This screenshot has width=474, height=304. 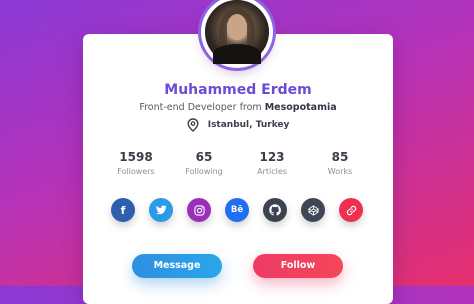 What do you see at coordinates (272, 171) in the screenshot?
I see `stat-label: Articles` at bounding box center [272, 171].